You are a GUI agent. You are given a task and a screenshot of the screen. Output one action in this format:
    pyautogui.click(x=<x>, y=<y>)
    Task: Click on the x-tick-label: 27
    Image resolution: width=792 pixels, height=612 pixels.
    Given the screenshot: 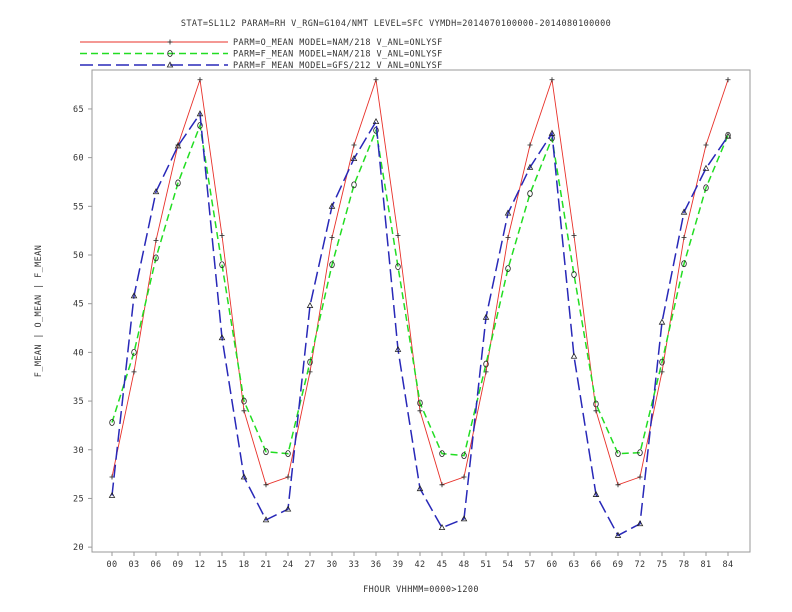 What is the action you would take?
    pyautogui.click(x=309, y=565)
    